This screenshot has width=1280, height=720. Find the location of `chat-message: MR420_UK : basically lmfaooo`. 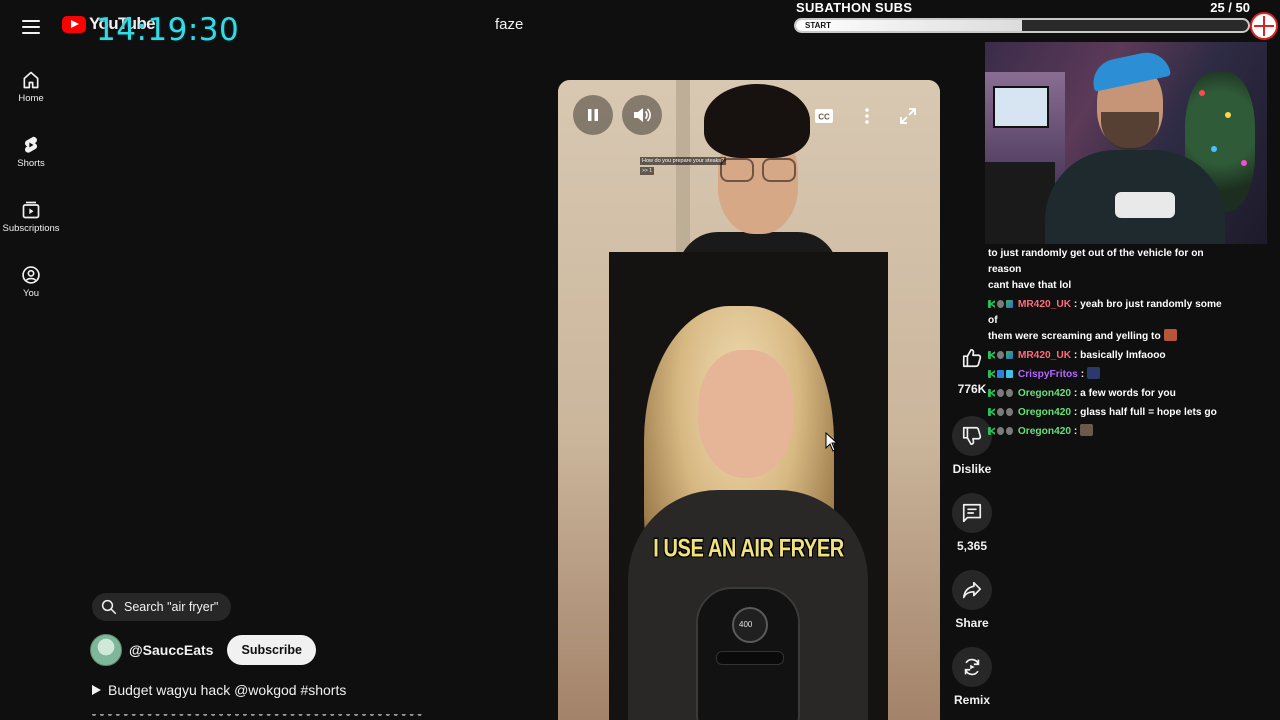

chat-message: MR420_UK : basically lmfaooo is located at coordinates (1111, 356).